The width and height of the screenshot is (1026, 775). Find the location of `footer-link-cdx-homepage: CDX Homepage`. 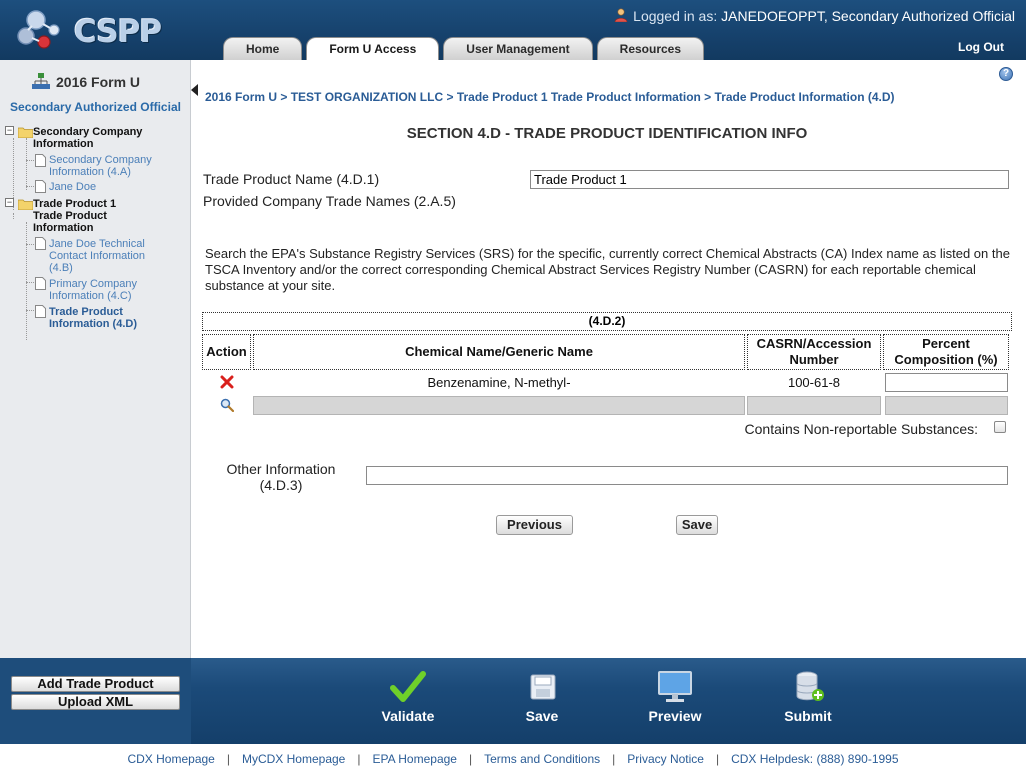

footer-link-cdx-homepage: CDX Homepage is located at coordinates (170, 759).